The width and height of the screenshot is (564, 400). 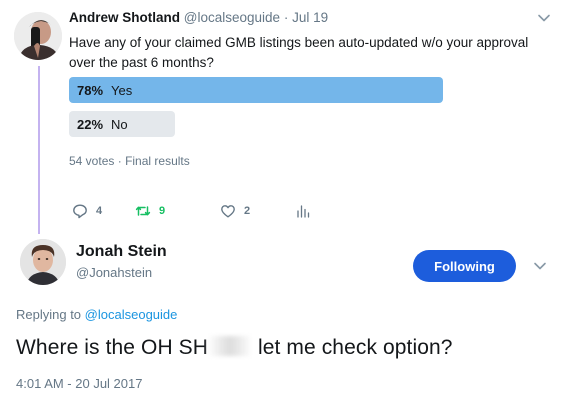 I want to click on reply-button: 4, so click(x=87, y=211).